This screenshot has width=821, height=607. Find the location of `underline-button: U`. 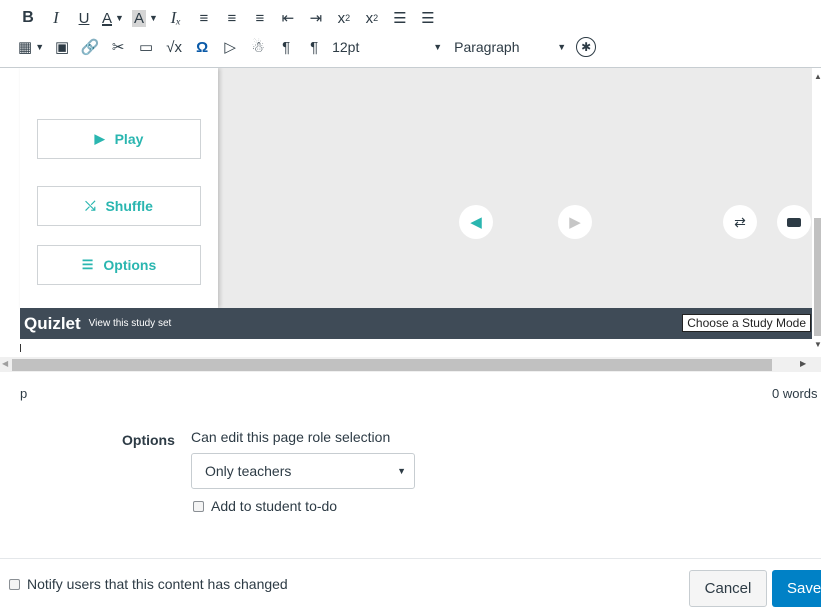

underline-button: U is located at coordinates (84, 18).